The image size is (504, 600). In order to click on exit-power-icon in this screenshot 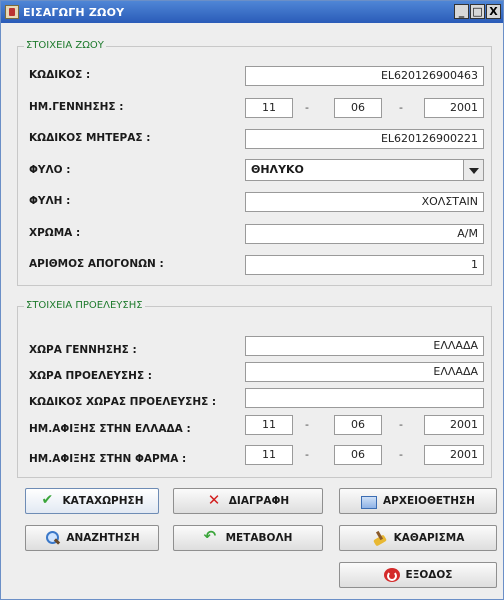, I will do `click(391, 575)`.